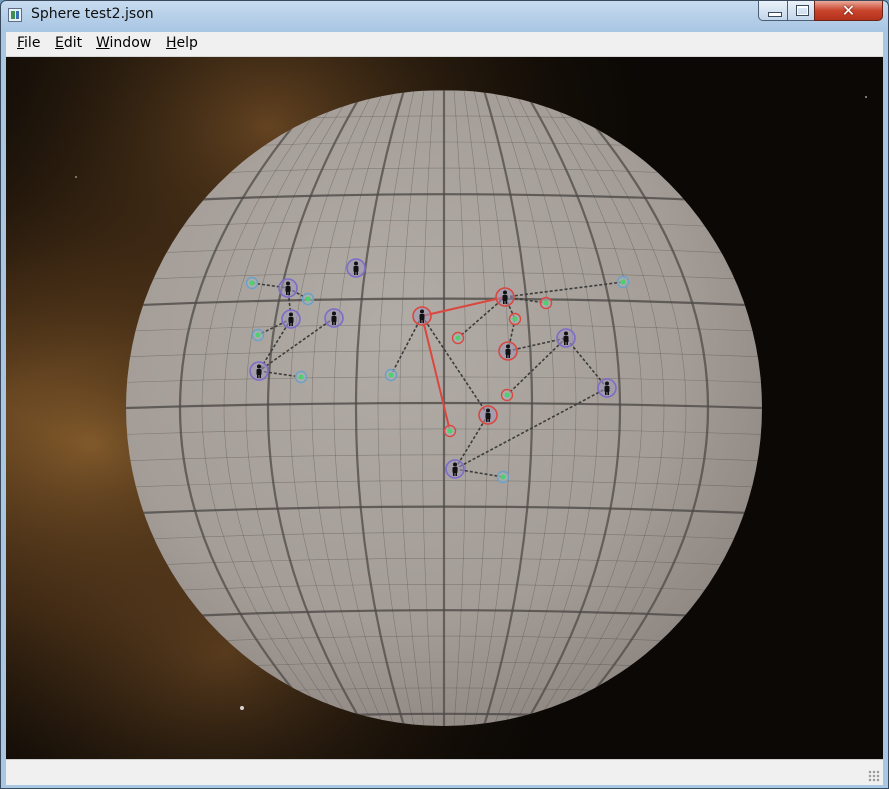  I want to click on window-title: Sphere test2.json, so click(92, 14).